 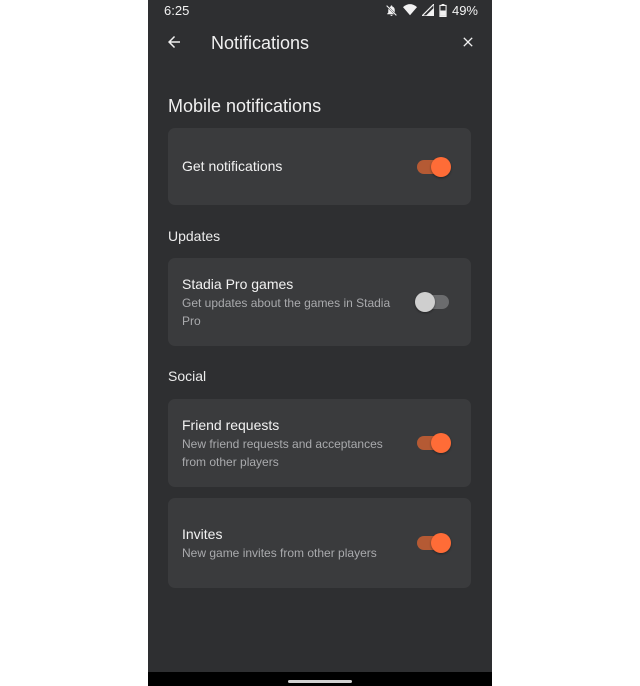 I want to click on stadia-pro-games-toggle, so click(x=432, y=302).